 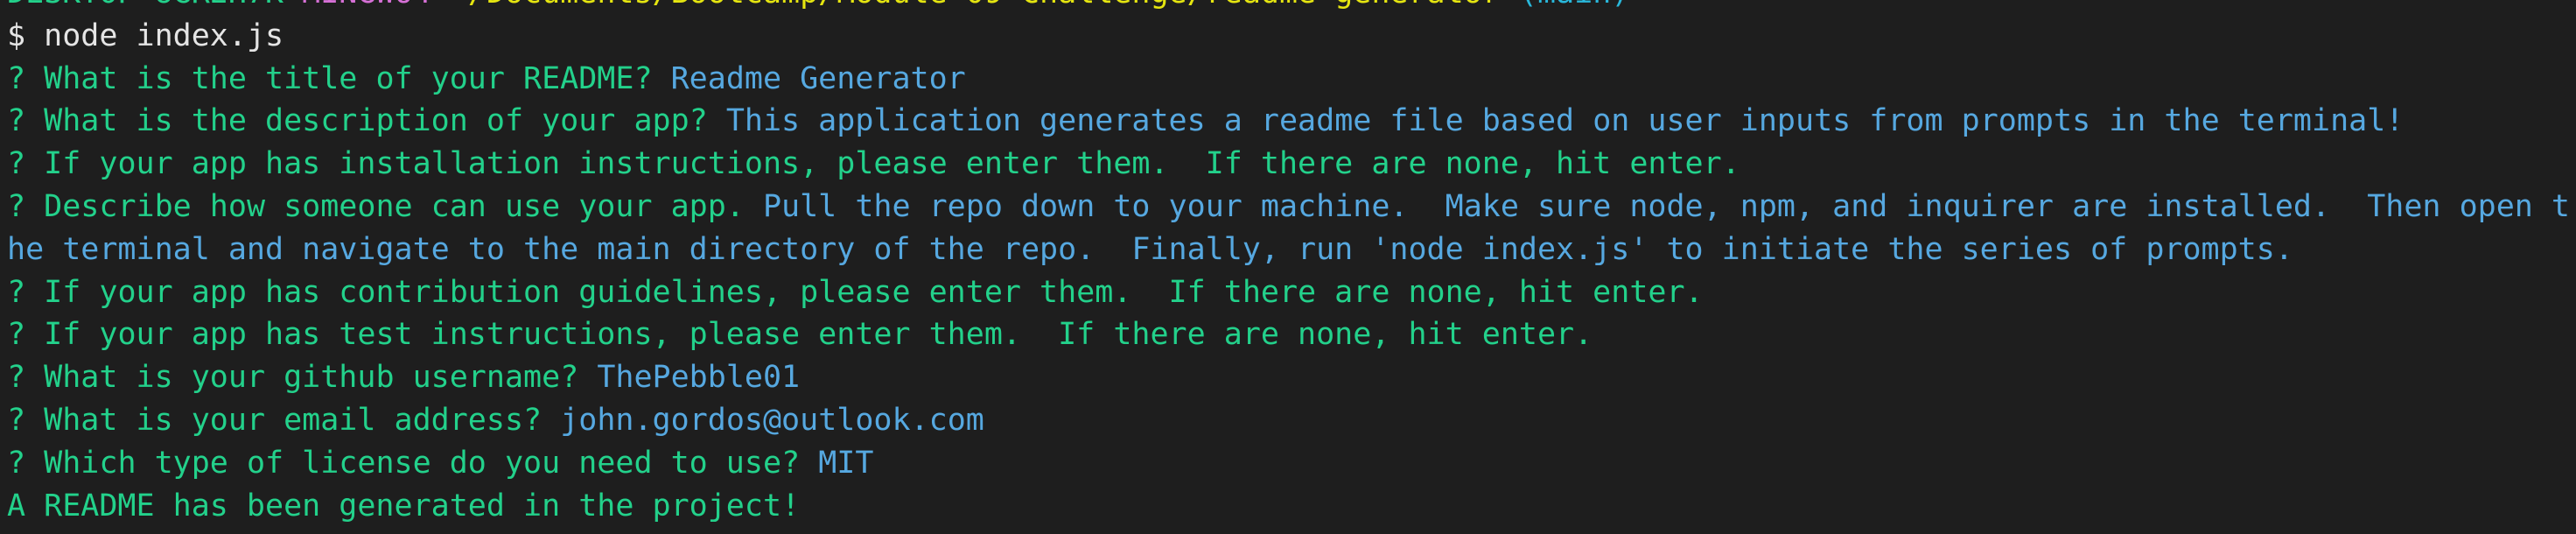 I want to click on prompt-branch: (main), so click(x=1574, y=5).